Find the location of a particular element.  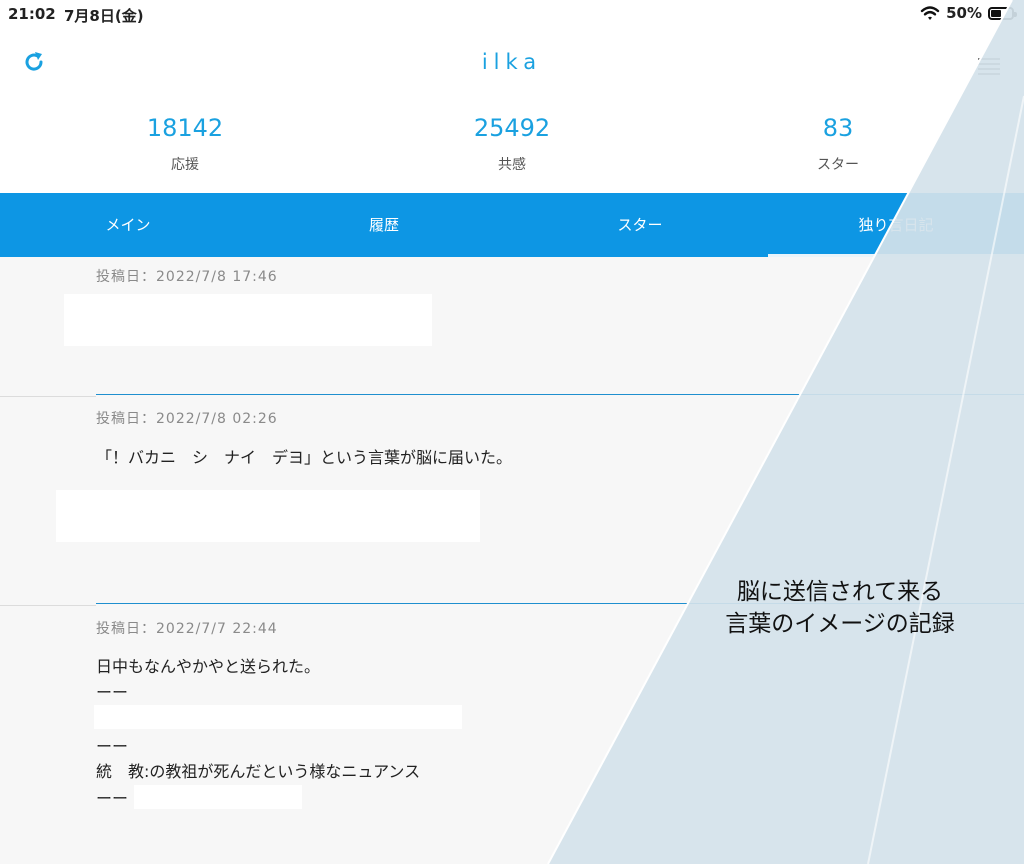

tab-bar: メイン 履歴 スター 独り言日記 is located at coordinates (512, 225).